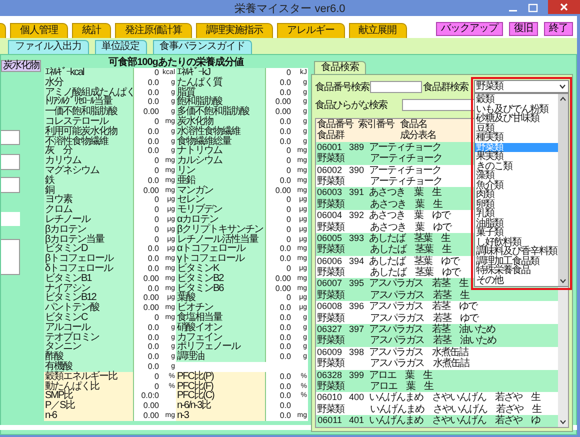 The height and width of the screenshot is (437, 580). Describe the element at coordinates (221, 406) in the screenshot. I see `nutrient-name: n-6/n-3比` at that location.